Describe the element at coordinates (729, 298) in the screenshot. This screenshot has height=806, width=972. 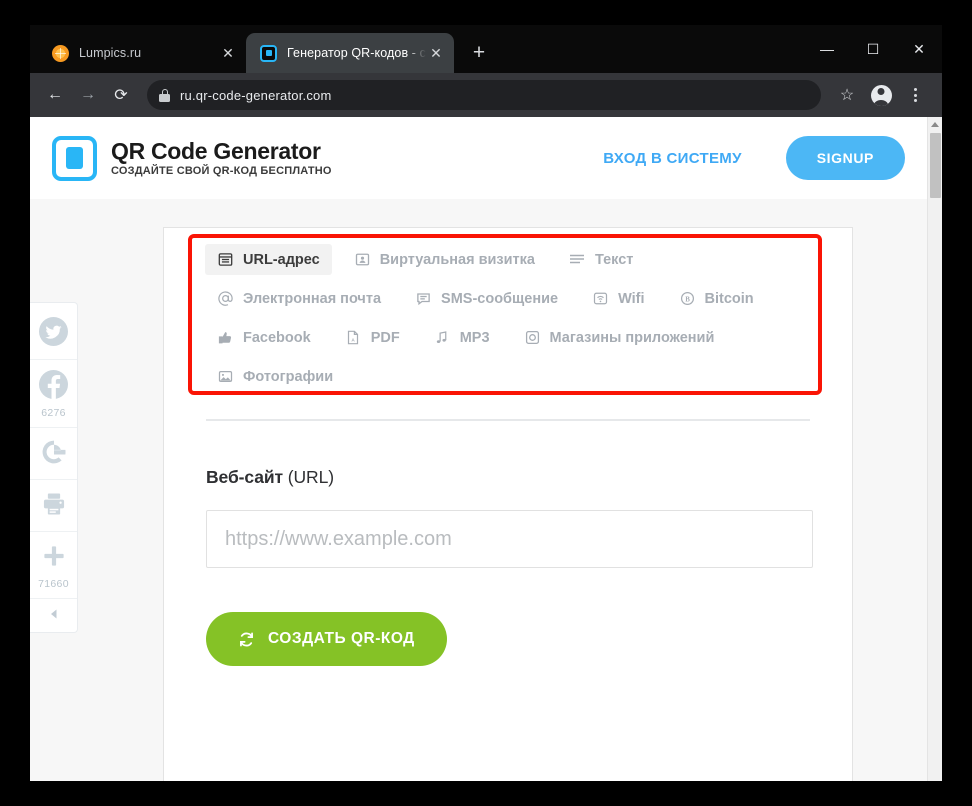
I see `qr-tab-label: Bitcoin` at that location.